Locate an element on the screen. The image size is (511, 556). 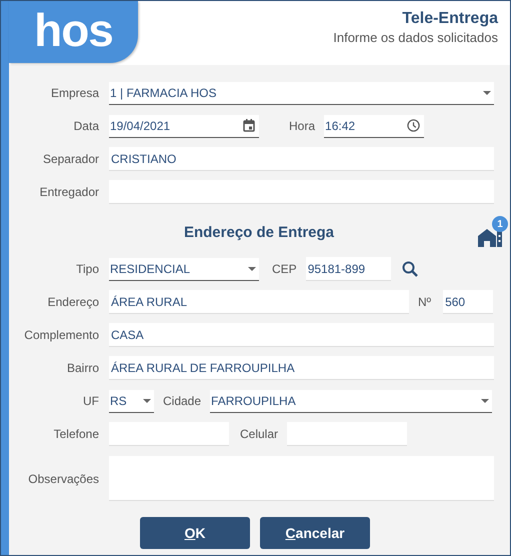
window-subtitle: Informe os dados solicitados is located at coordinates (415, 37).